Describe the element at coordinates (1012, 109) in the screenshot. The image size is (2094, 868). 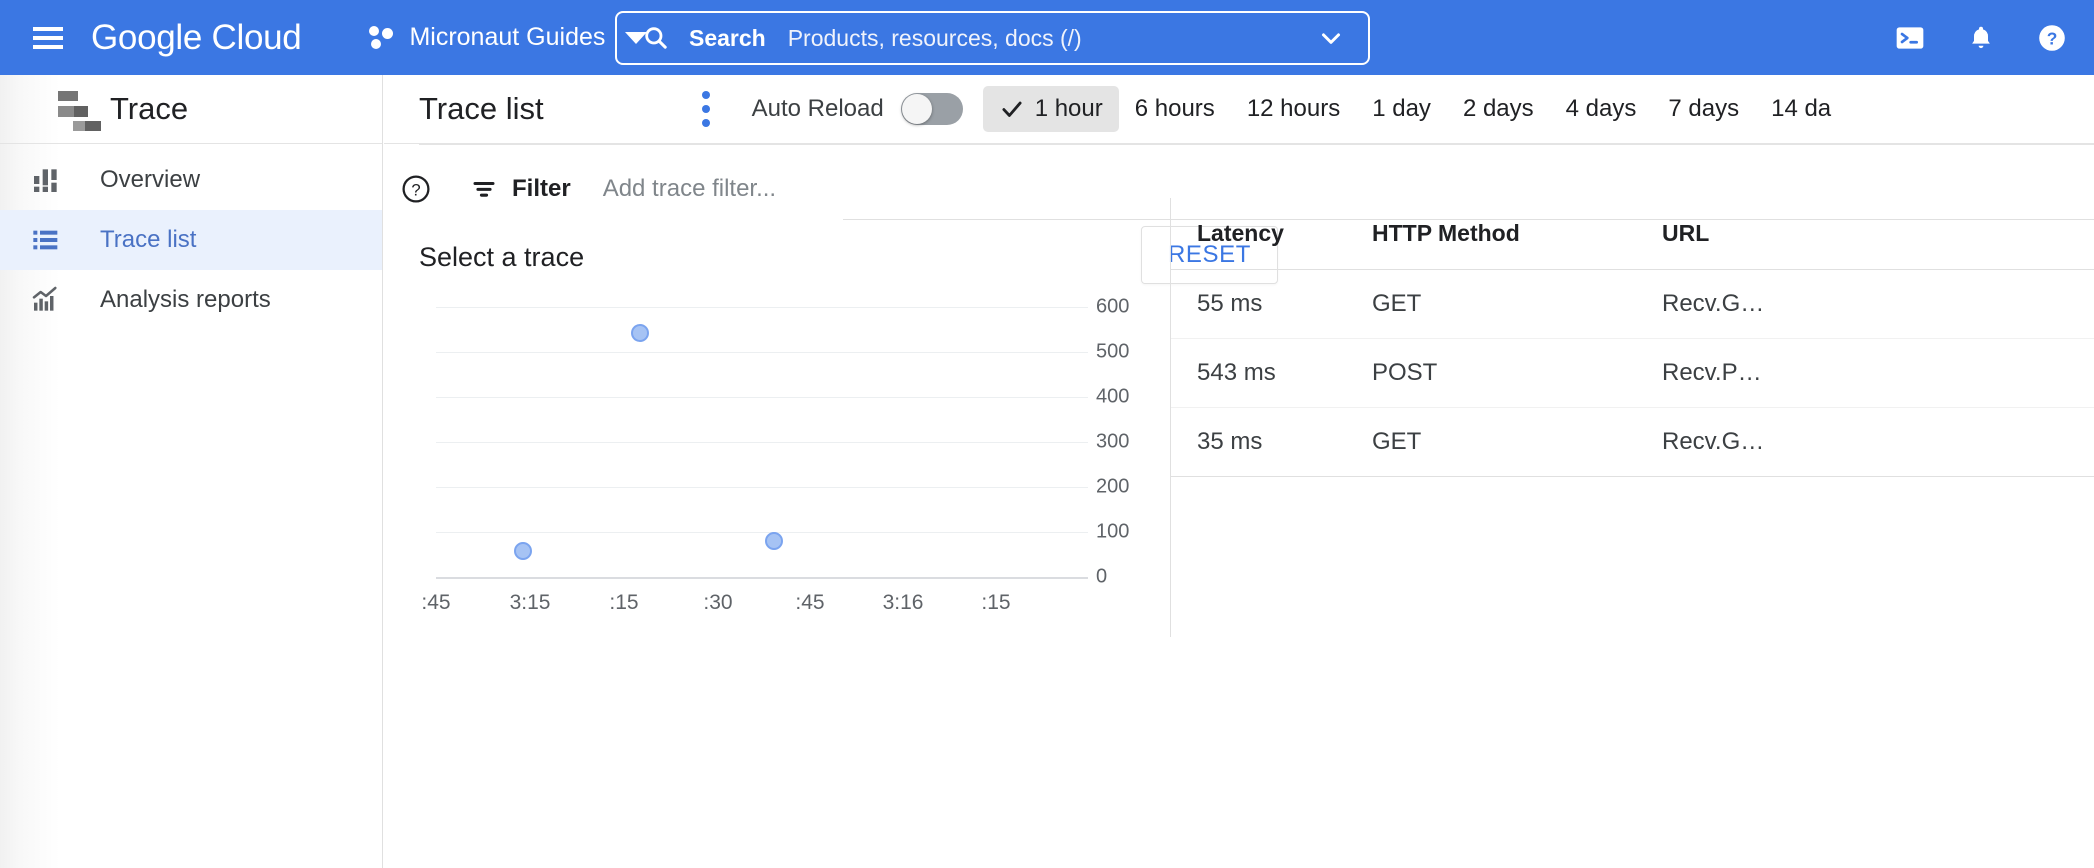
I see `check-icon` at that location.